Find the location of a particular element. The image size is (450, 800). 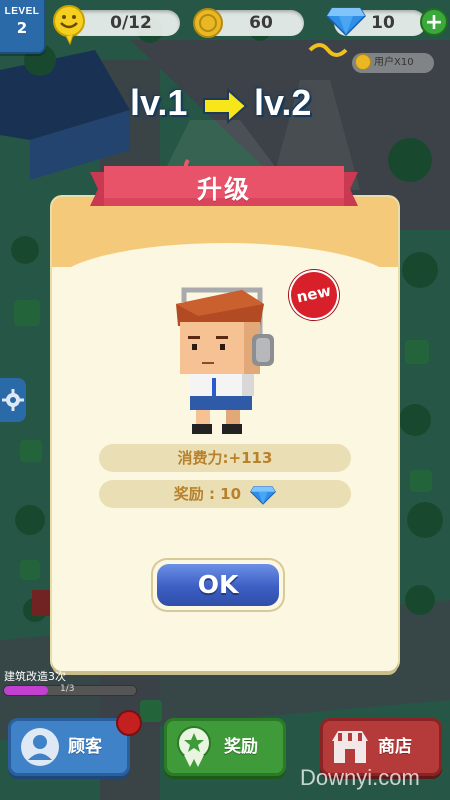

ok-button-label: OK is located at coordinates (218, 585).